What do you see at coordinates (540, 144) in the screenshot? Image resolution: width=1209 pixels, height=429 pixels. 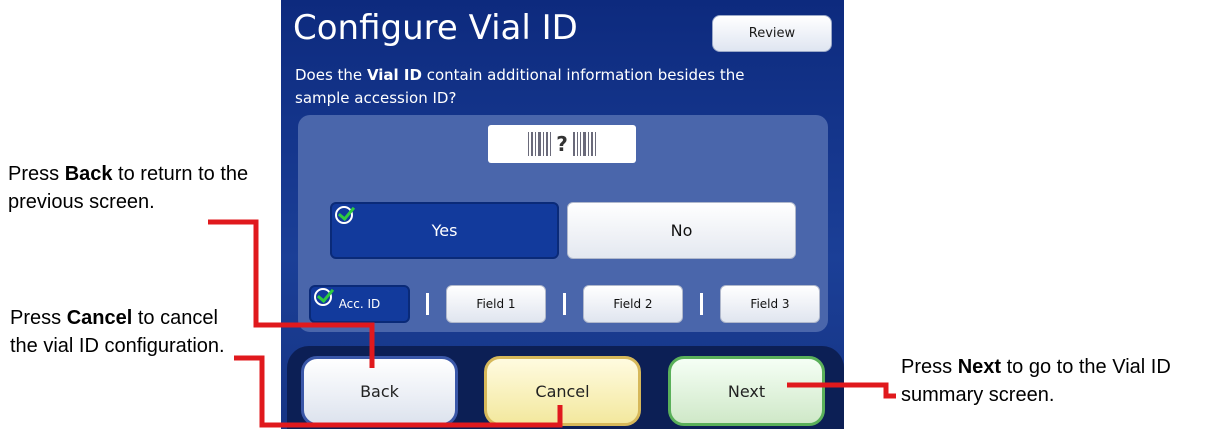 I see `barcode-bars-left` at bounding box center [540, 144].